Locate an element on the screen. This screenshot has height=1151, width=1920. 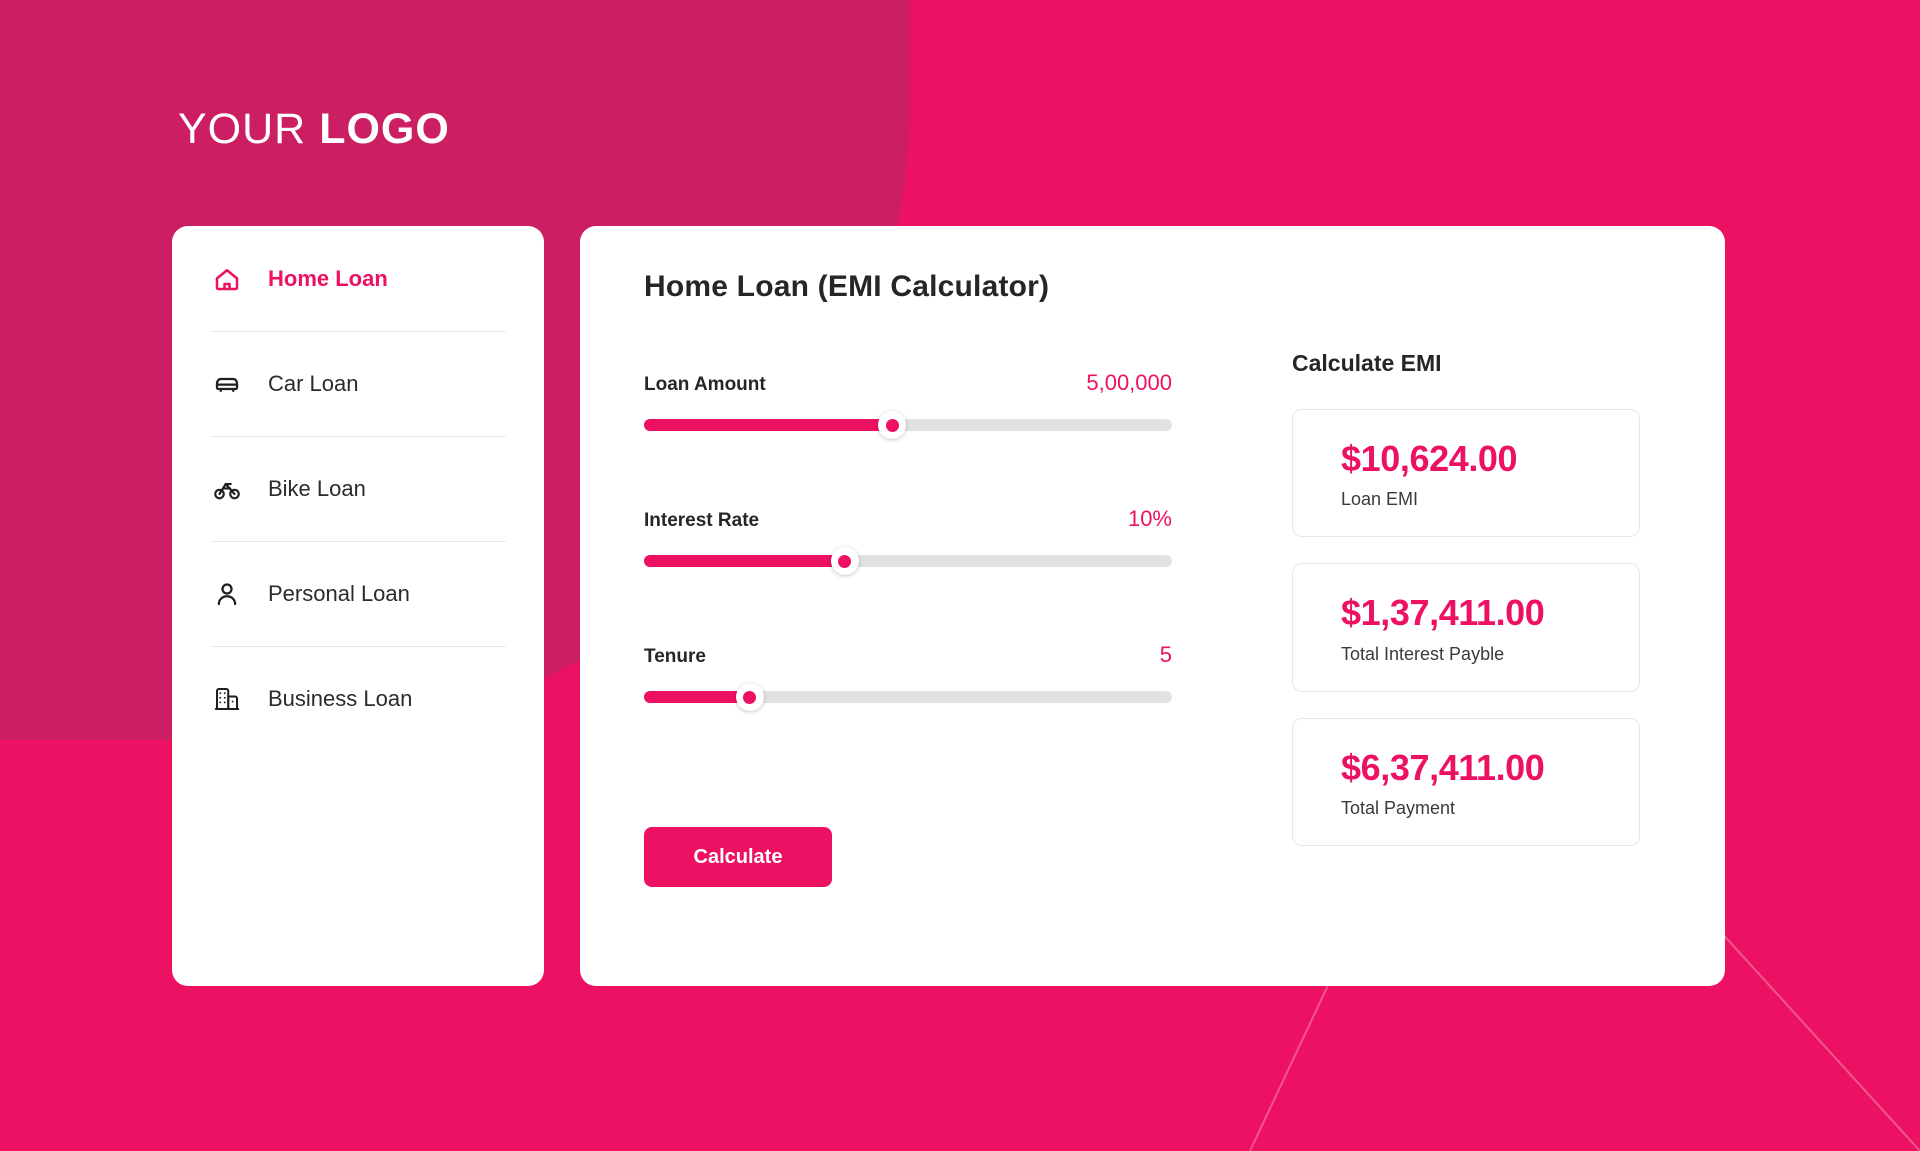
result-caption: Total Payment is located at coordinates (1398, 808).